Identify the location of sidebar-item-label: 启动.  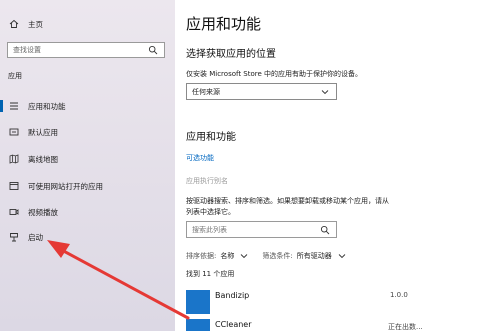
(35, 237).